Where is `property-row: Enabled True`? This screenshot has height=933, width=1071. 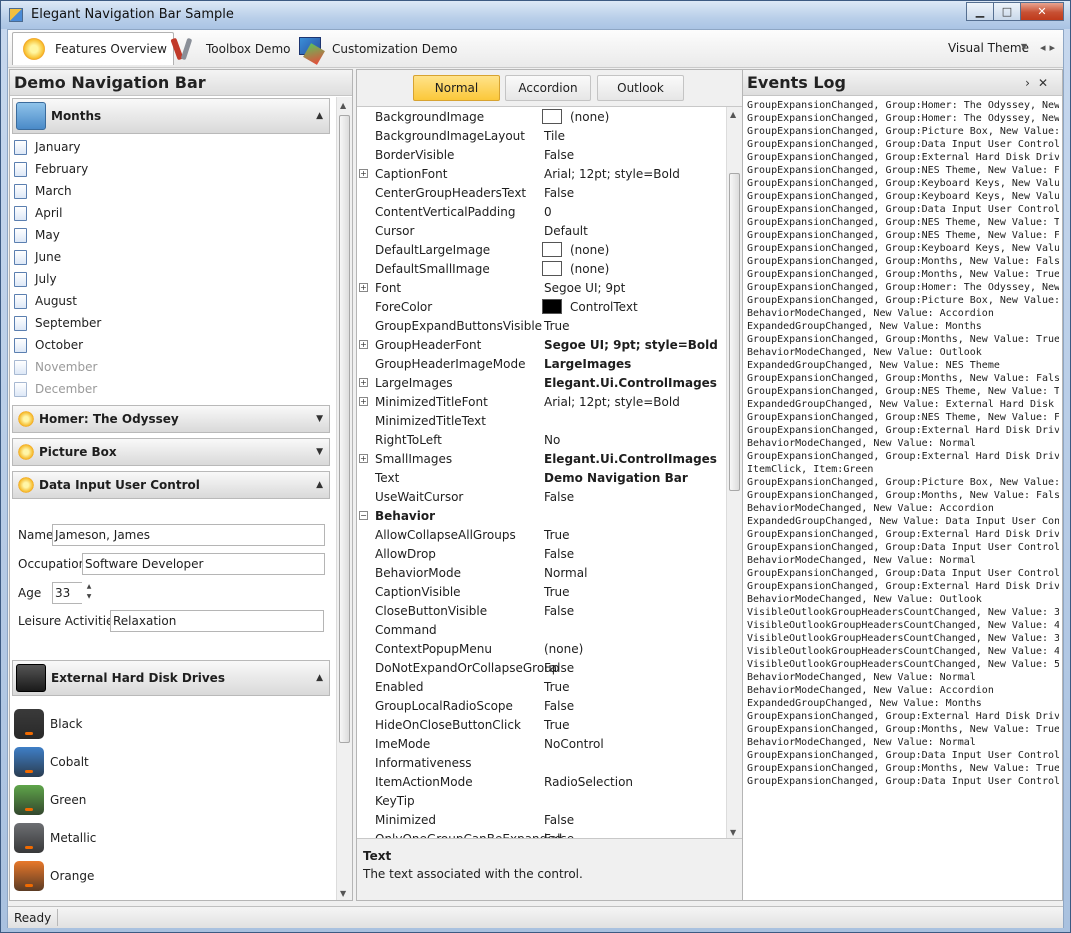
property-row: Enabled True is located at coordinates (541, 687).